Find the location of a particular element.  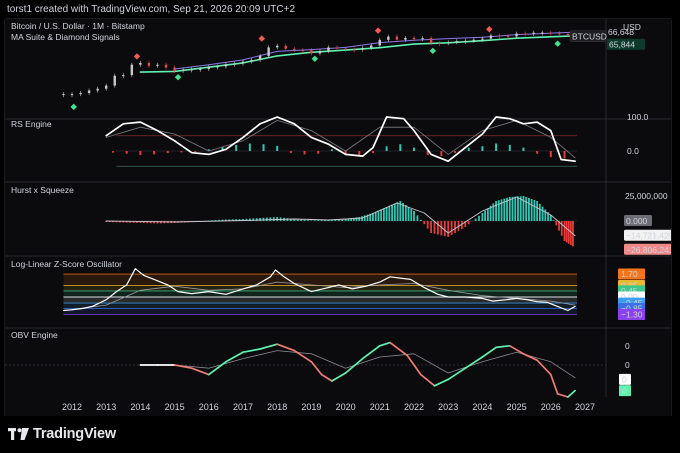

price-ma-mint-line is located at coordinates (357, 53).